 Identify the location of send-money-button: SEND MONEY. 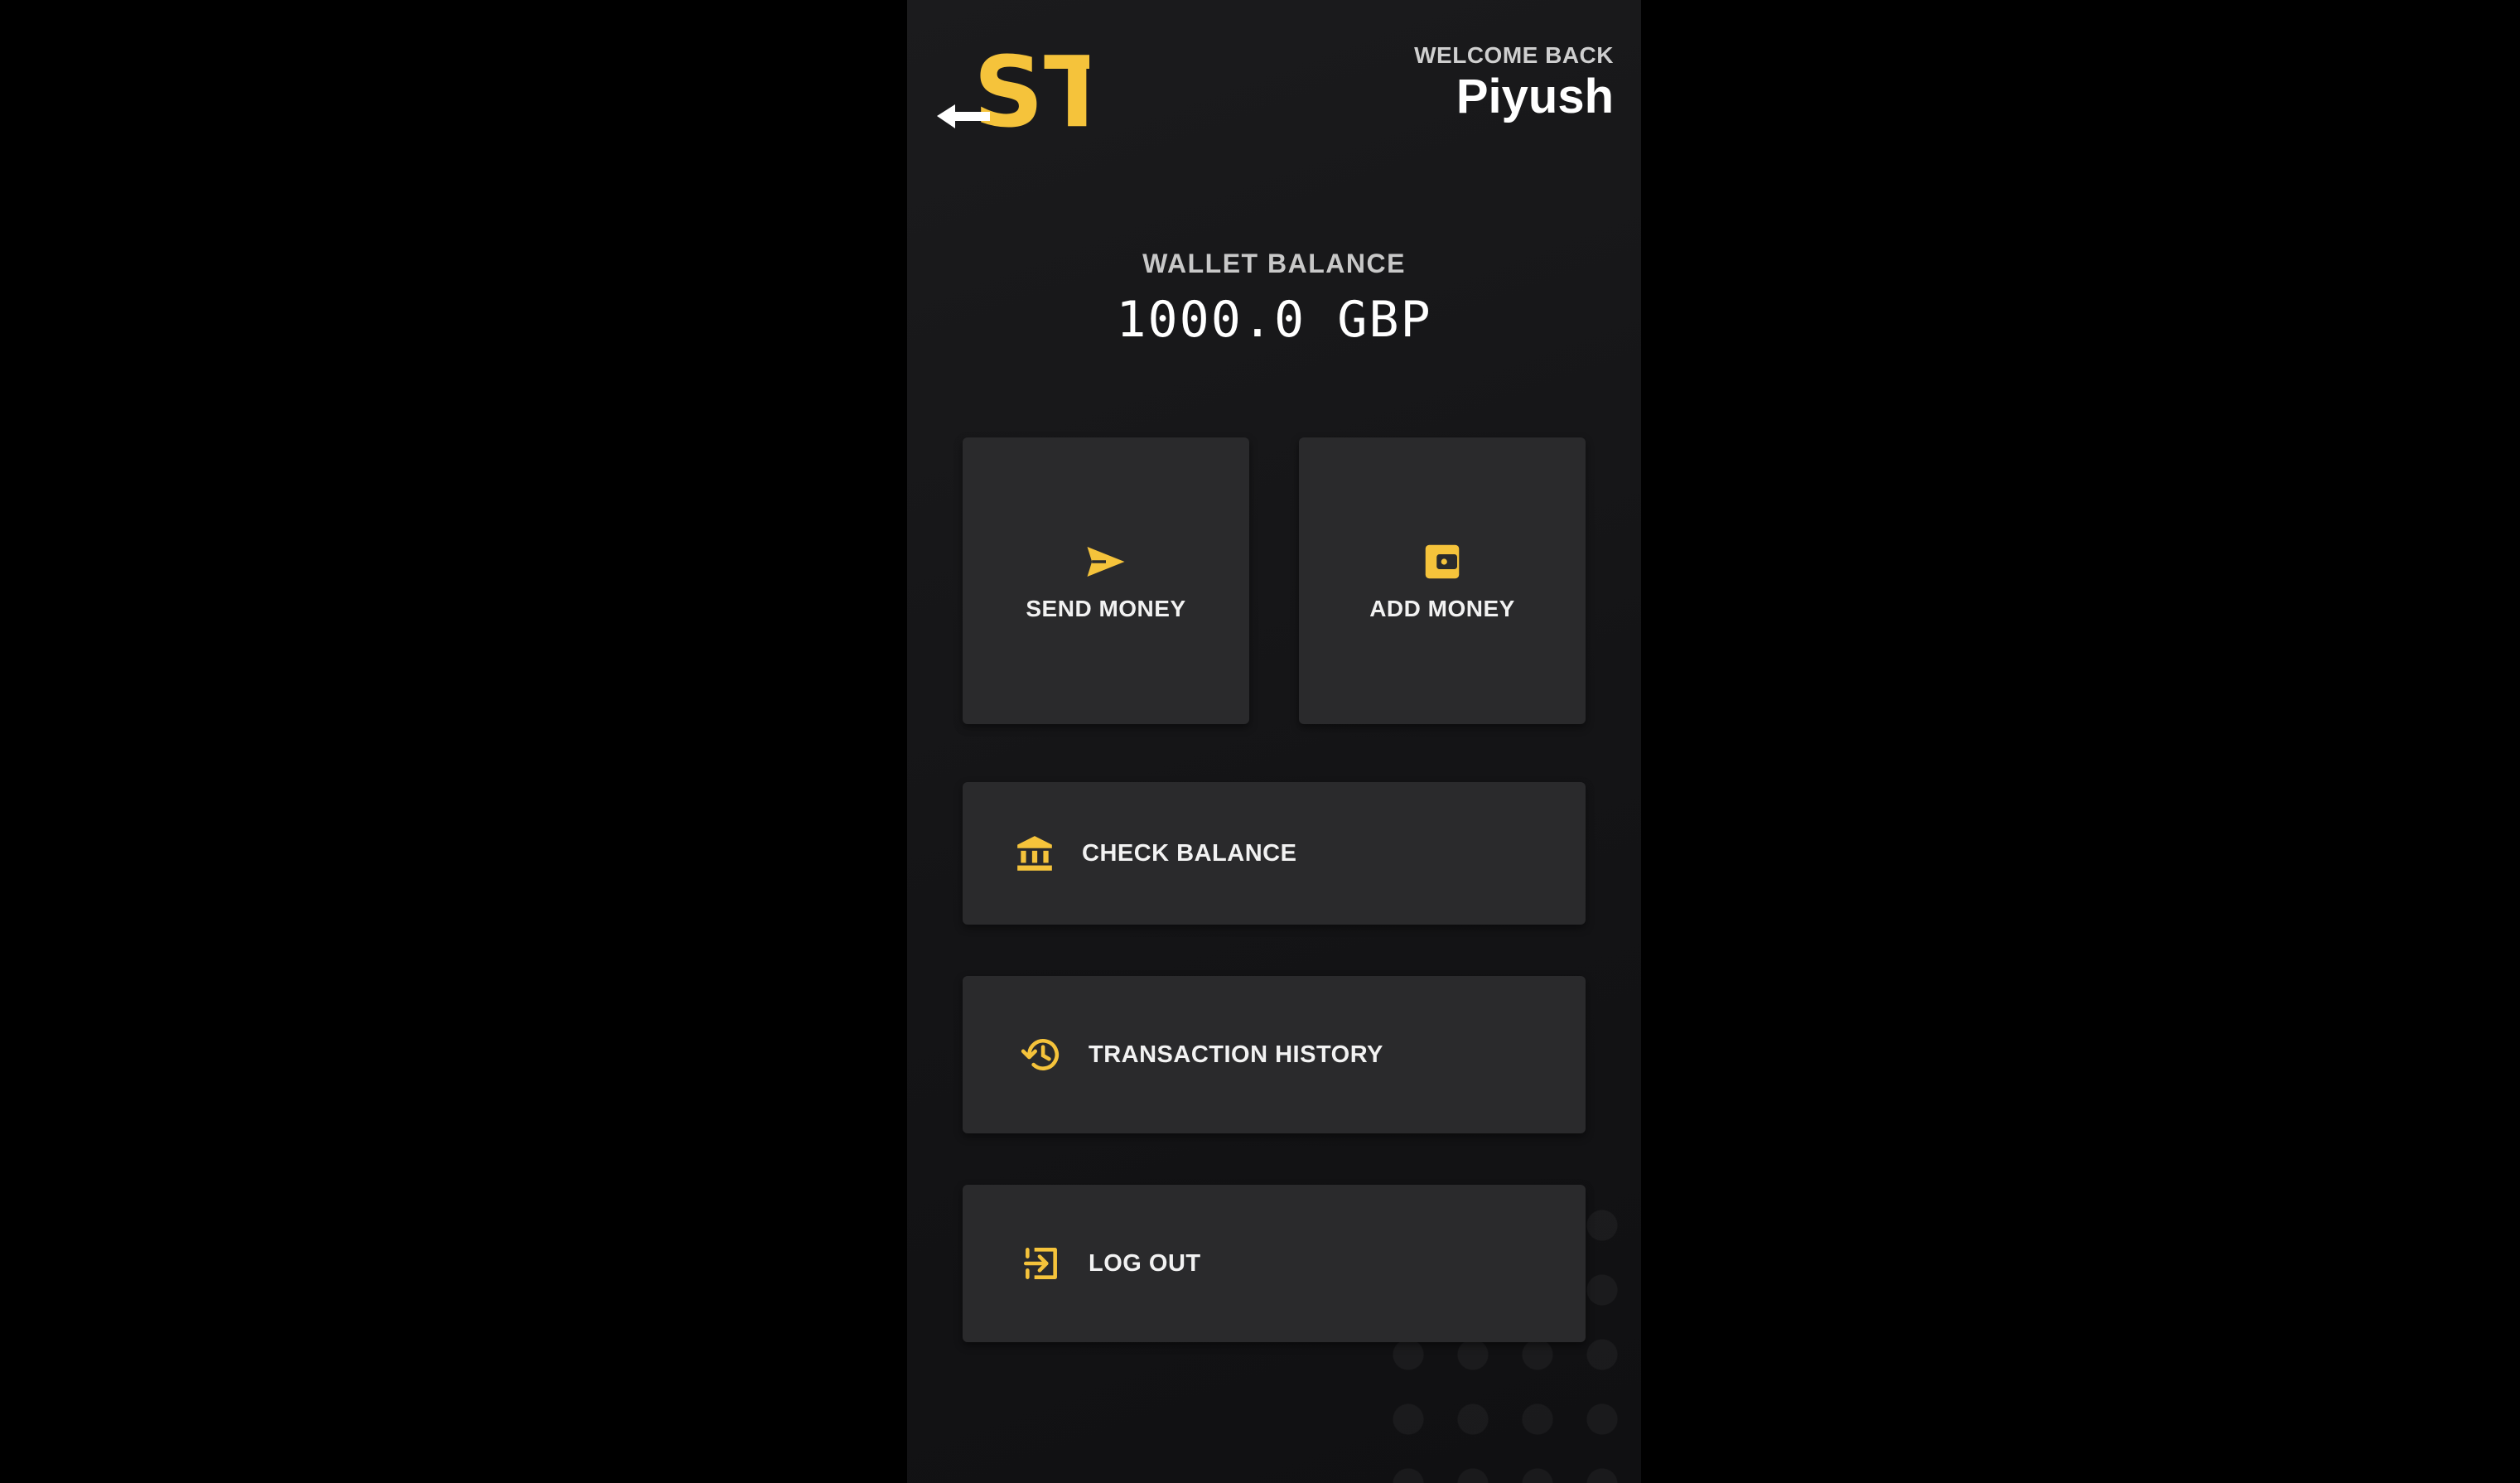
(1106, 580).